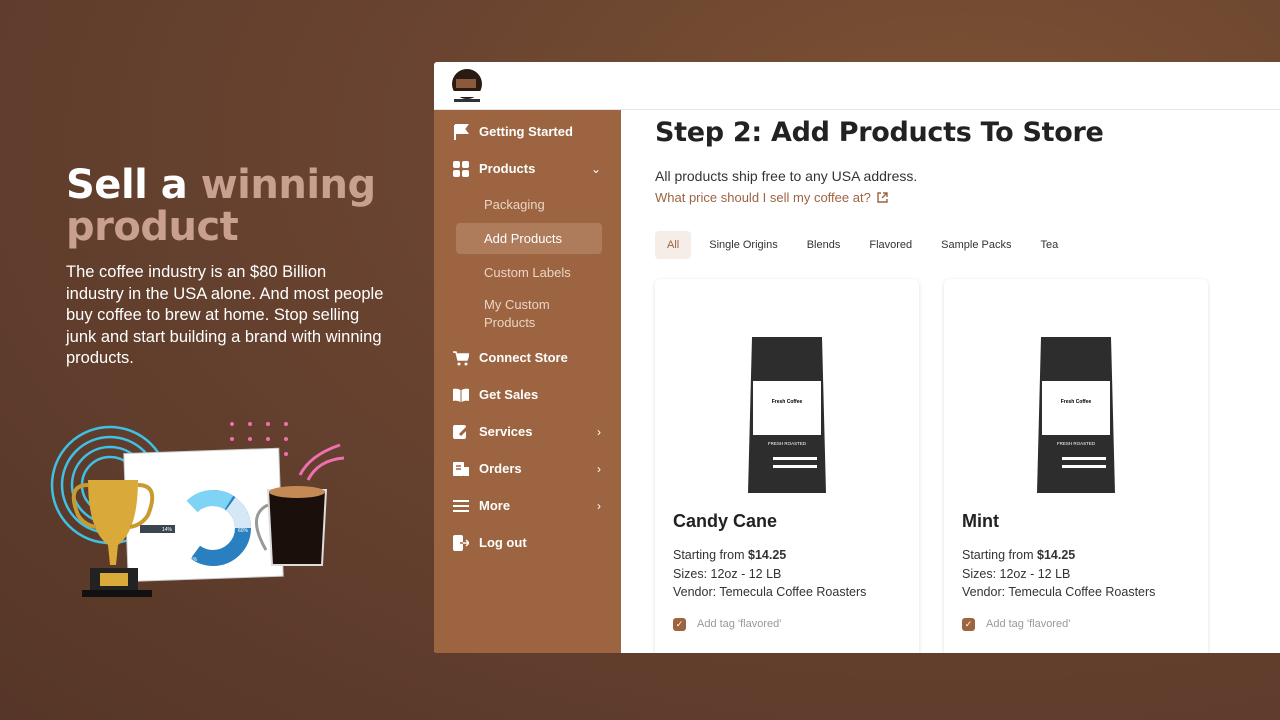 Image resolution: width=1280 pixels, height=720 pixels. What do you see at coordinates (980, 521) in the screenshot?
I see `product-name: Mint` at bounding box center [980, 521].